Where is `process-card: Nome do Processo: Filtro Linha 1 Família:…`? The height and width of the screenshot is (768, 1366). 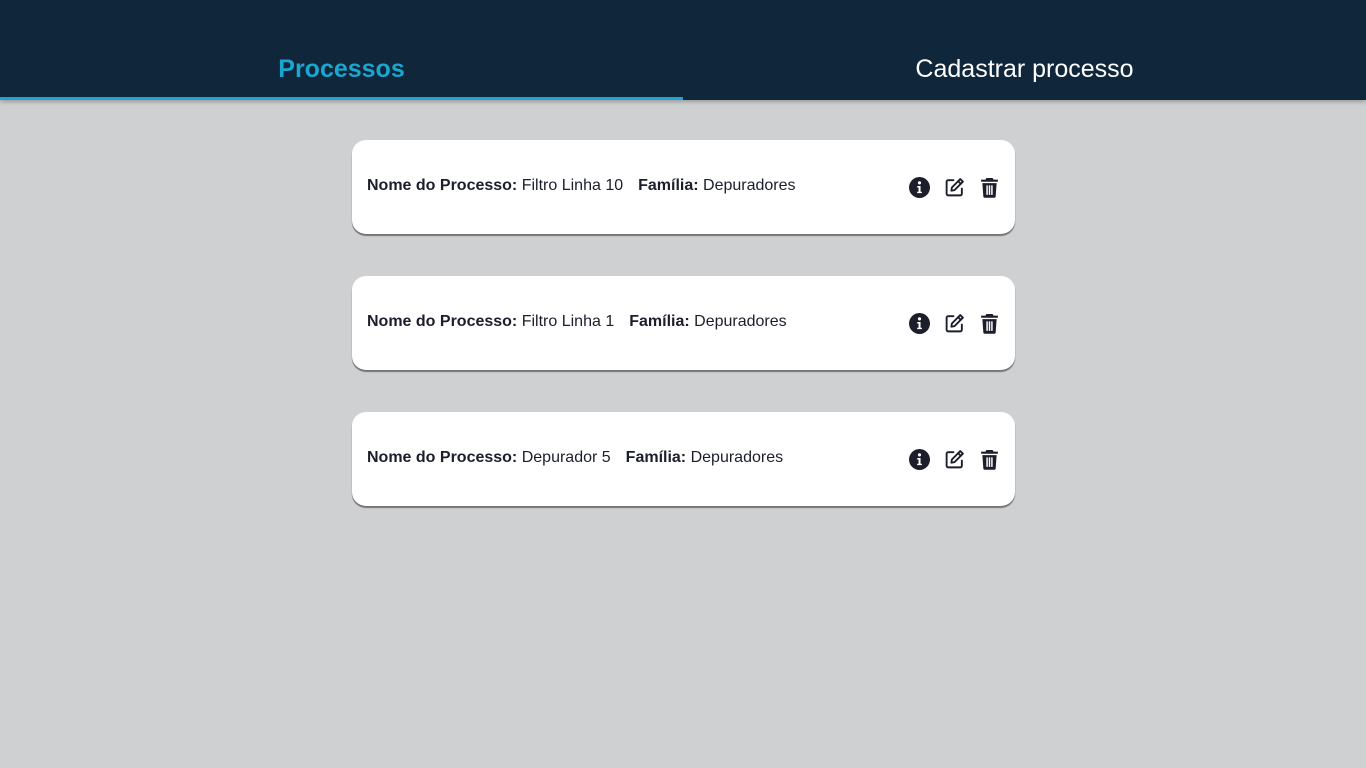 process-card: Nome do Processo: Filtro Linha 1 Família:… is located at coordinates (683, 323).